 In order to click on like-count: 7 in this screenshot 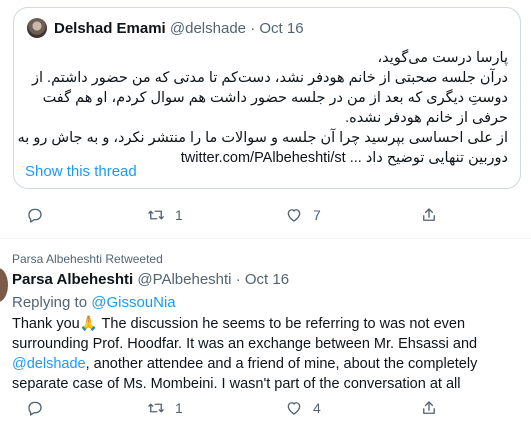, I will do `click(317, 215)`.